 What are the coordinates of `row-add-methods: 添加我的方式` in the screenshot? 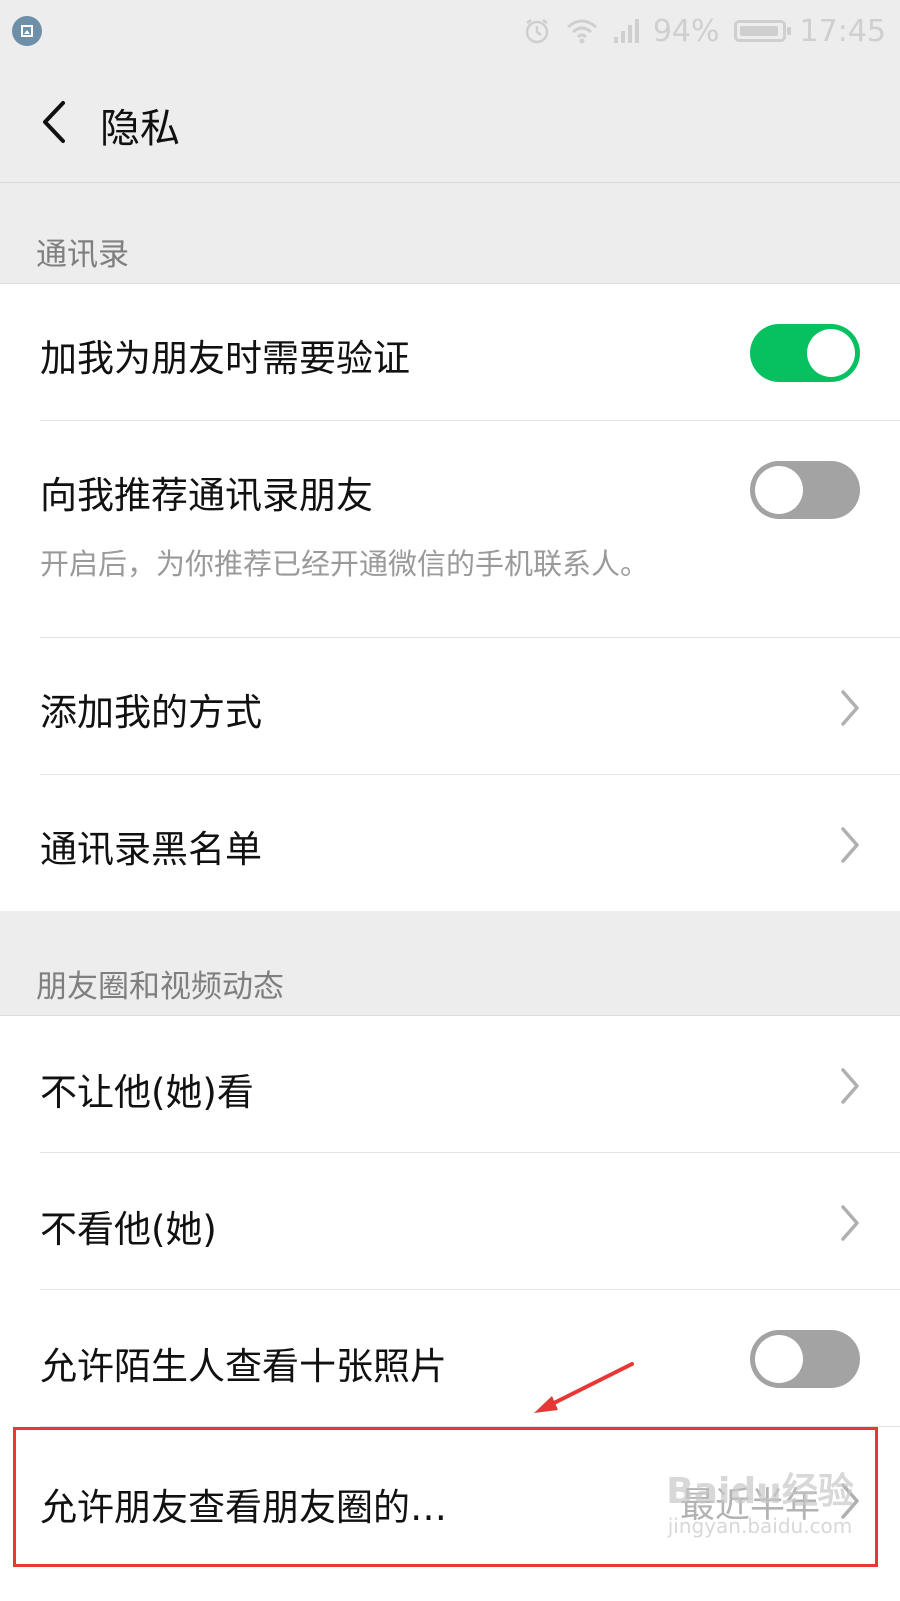 It's located at (450, 706).